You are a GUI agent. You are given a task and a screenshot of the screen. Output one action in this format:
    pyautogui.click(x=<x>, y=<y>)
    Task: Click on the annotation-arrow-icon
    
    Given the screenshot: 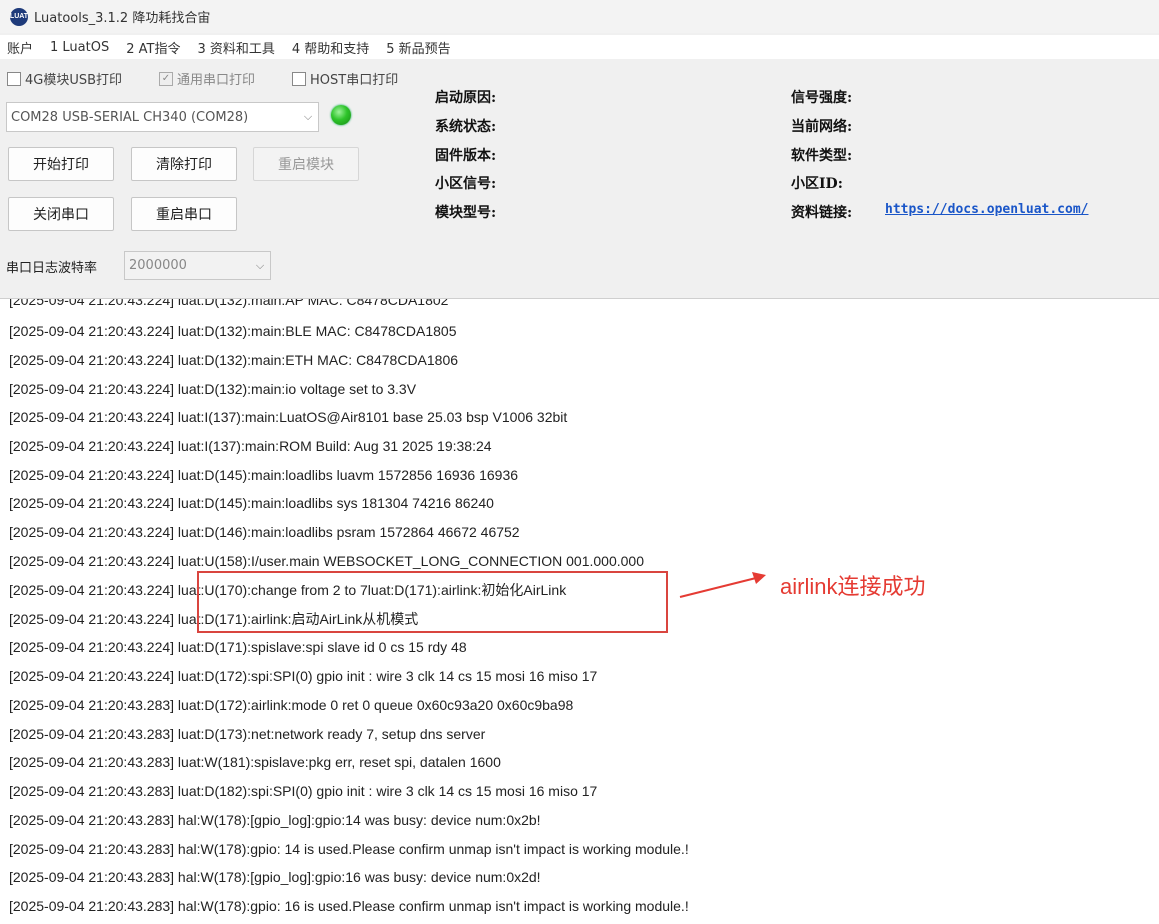 What is the action you would take?
    pyautogui.click(x=722, y=585)
    